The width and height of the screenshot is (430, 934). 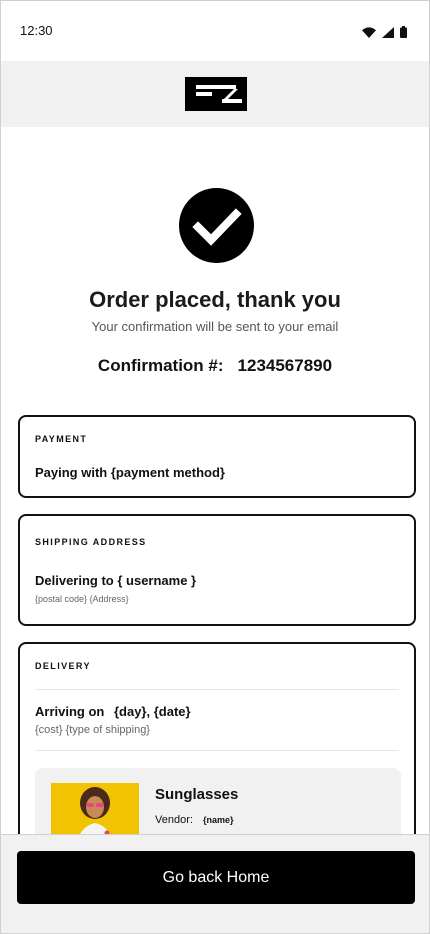 I want to click on checkmark-icon, so click(x=216, y=225).